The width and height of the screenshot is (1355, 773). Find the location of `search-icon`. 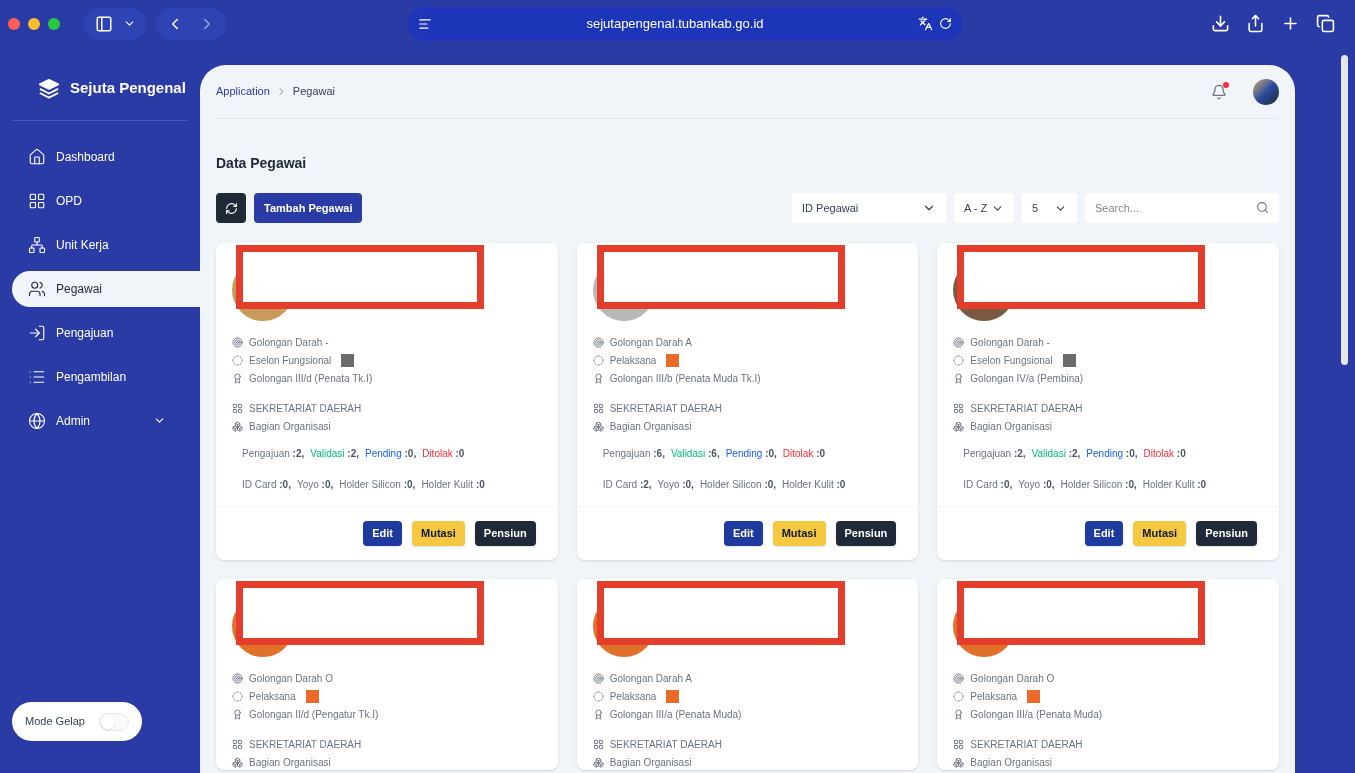

search-icon is located at coordinates (1262, 207).